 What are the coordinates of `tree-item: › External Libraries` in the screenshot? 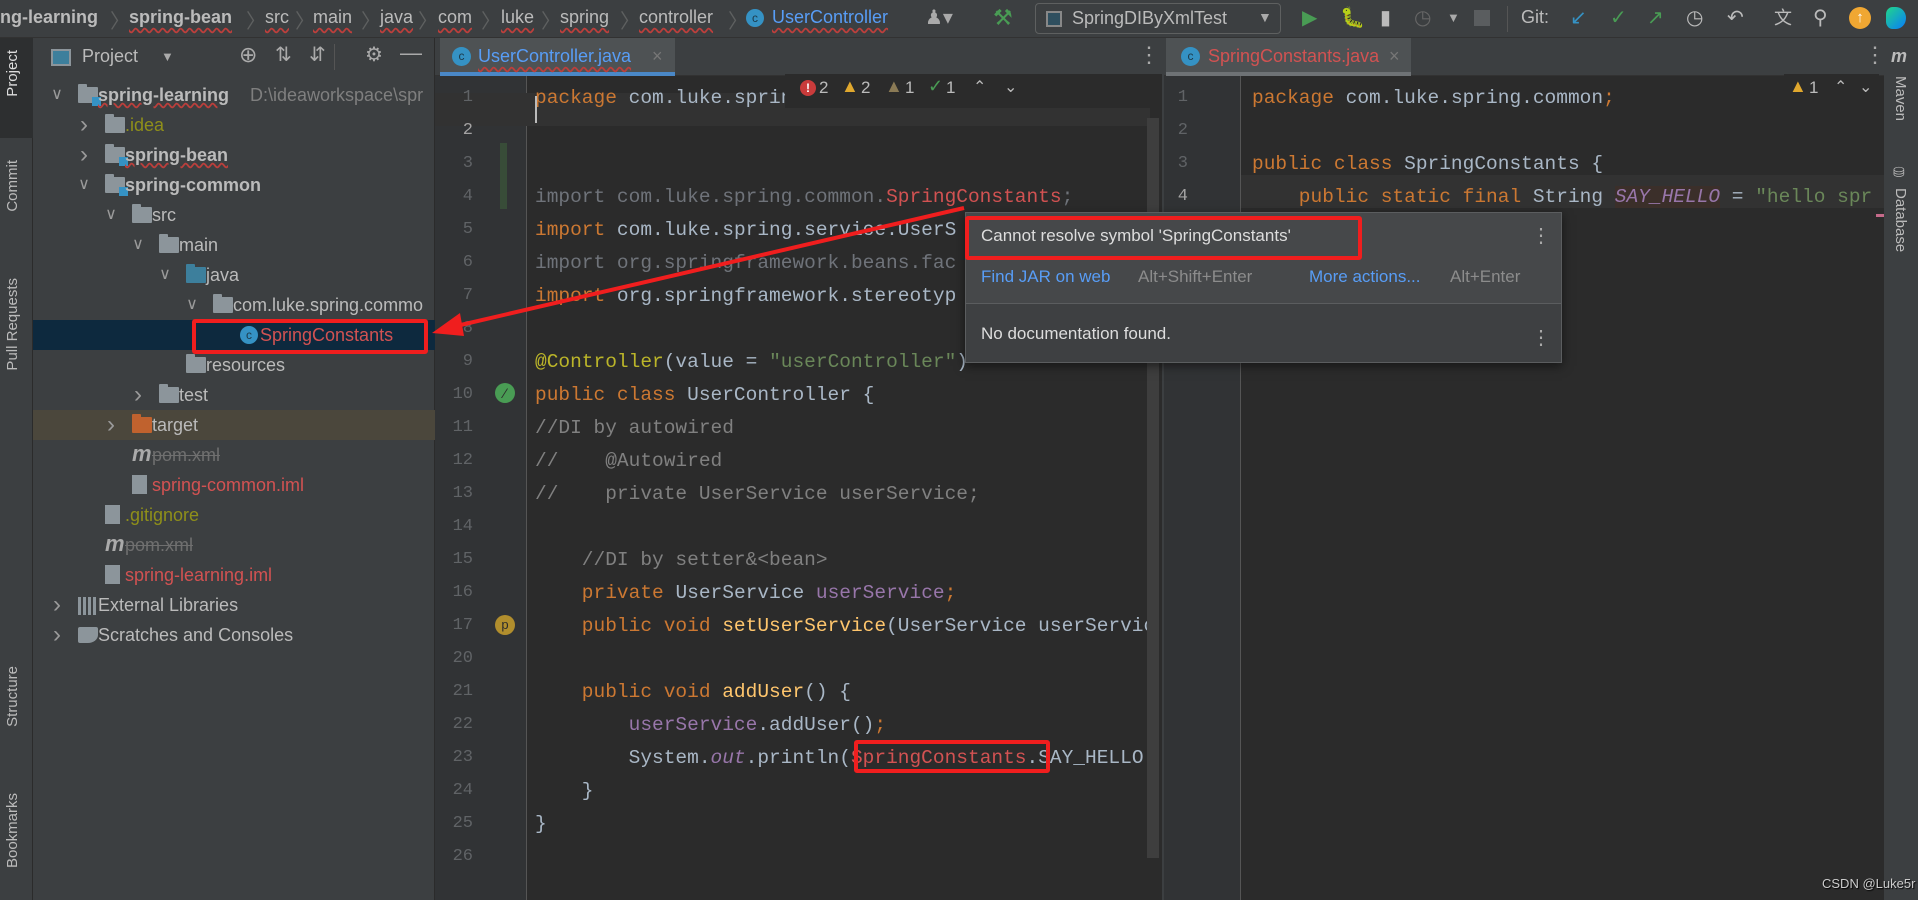 It's located at (234, 605).